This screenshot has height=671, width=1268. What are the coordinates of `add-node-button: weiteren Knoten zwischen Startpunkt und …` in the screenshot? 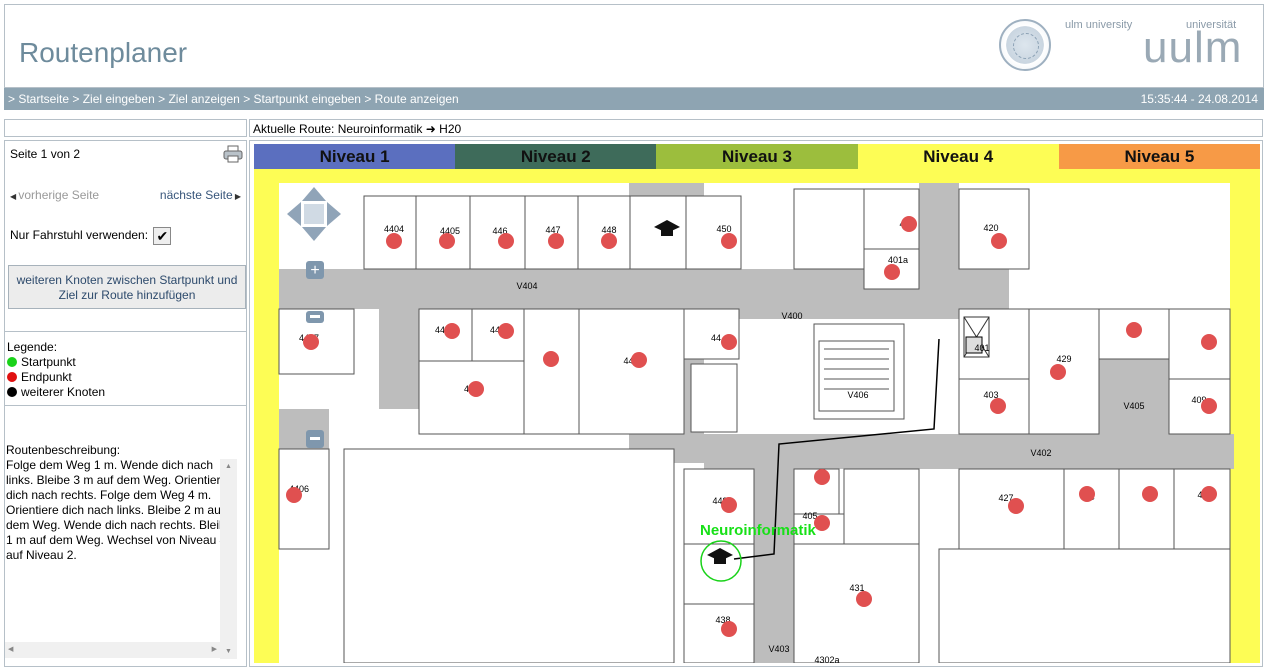 It's located at (127, 287).